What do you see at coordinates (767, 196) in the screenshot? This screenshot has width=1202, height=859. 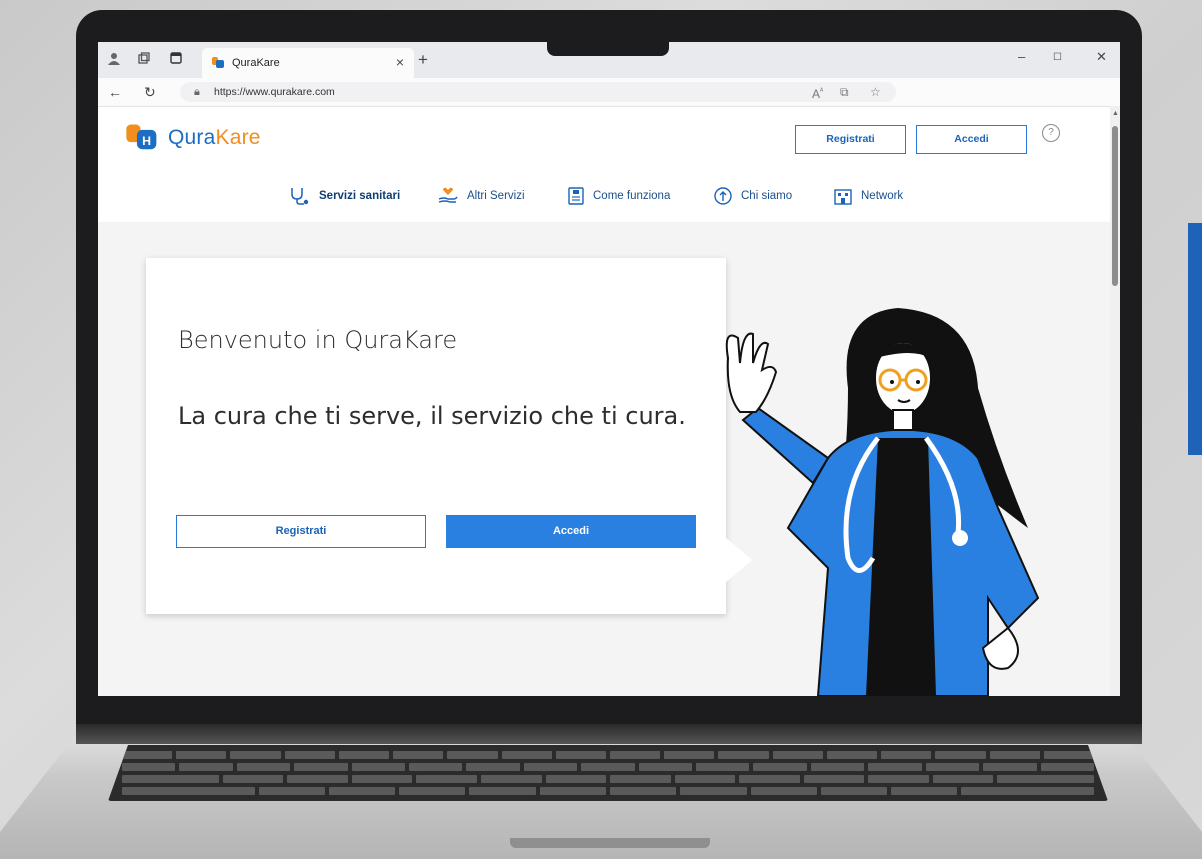 I see `menu-label: Chi siamo` at bounding box center [767, 196].